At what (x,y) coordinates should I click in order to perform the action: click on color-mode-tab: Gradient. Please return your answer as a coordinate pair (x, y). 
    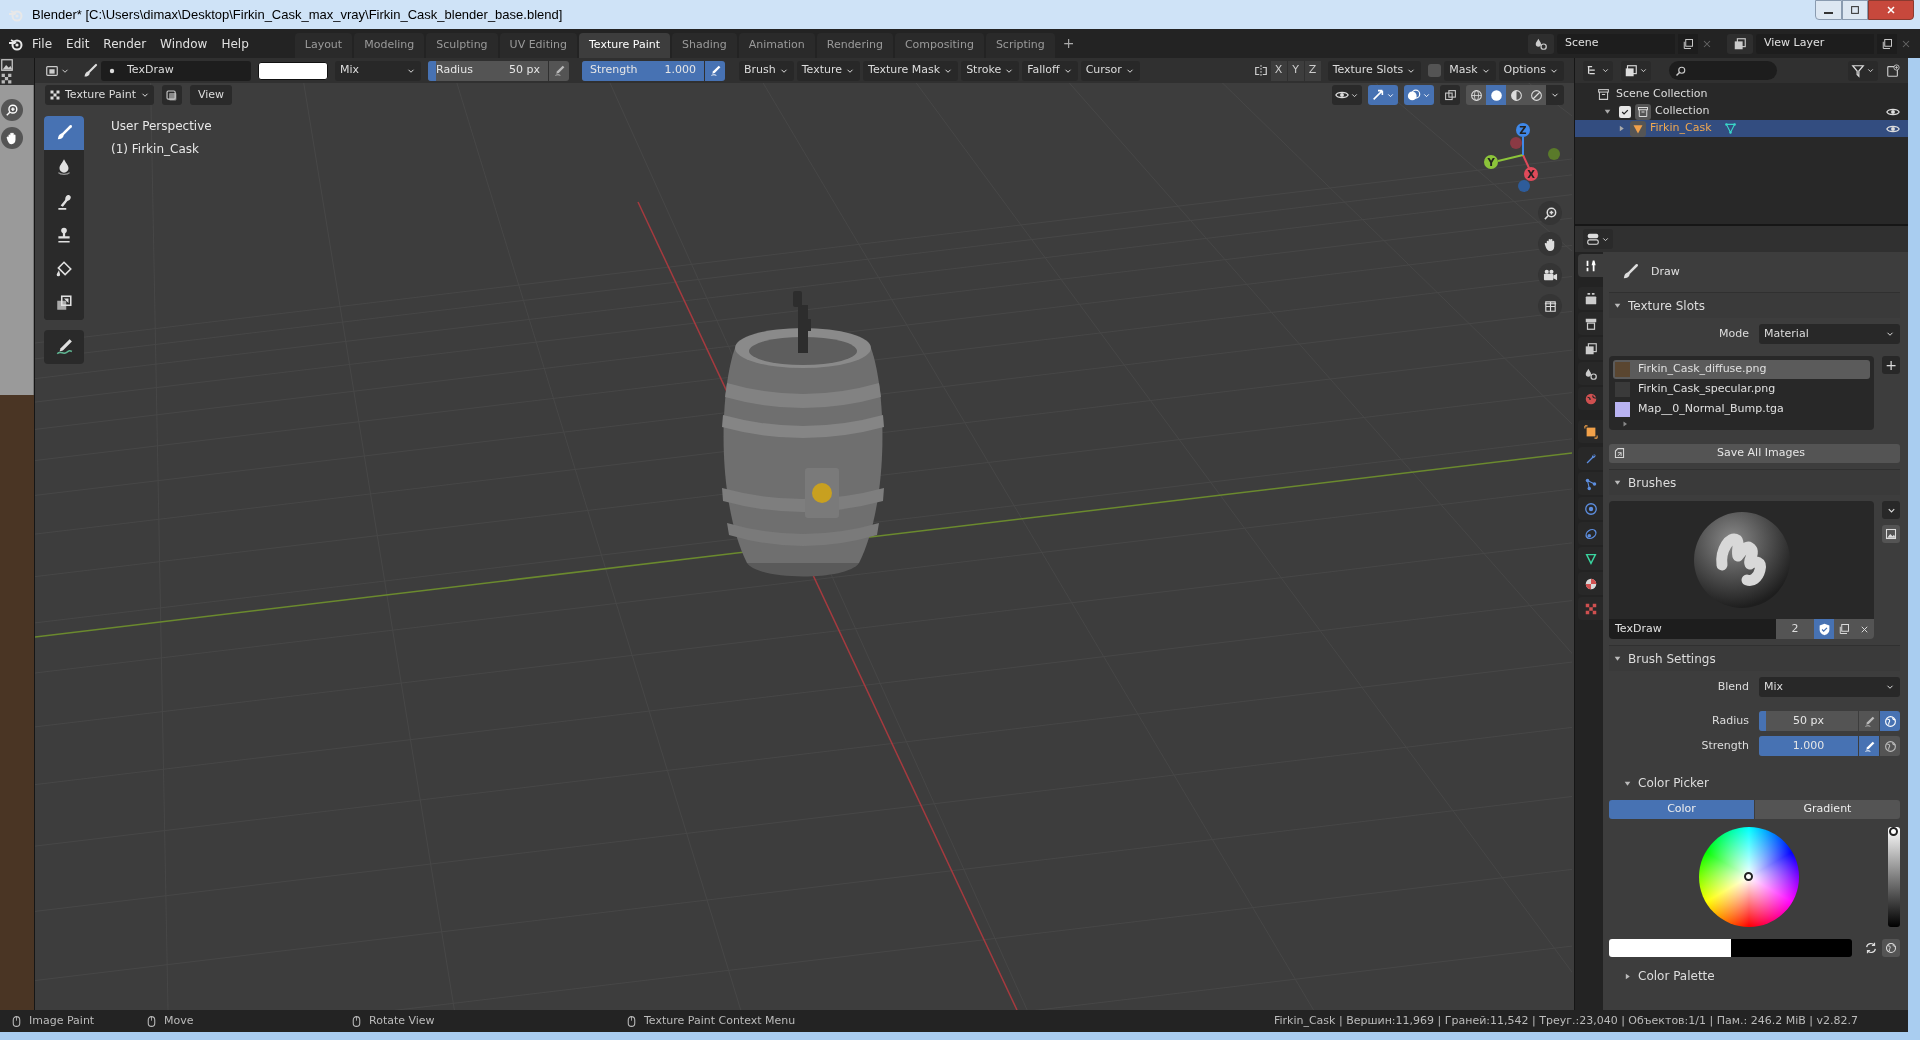
    Looking at the image, I should click on (1827, 809).